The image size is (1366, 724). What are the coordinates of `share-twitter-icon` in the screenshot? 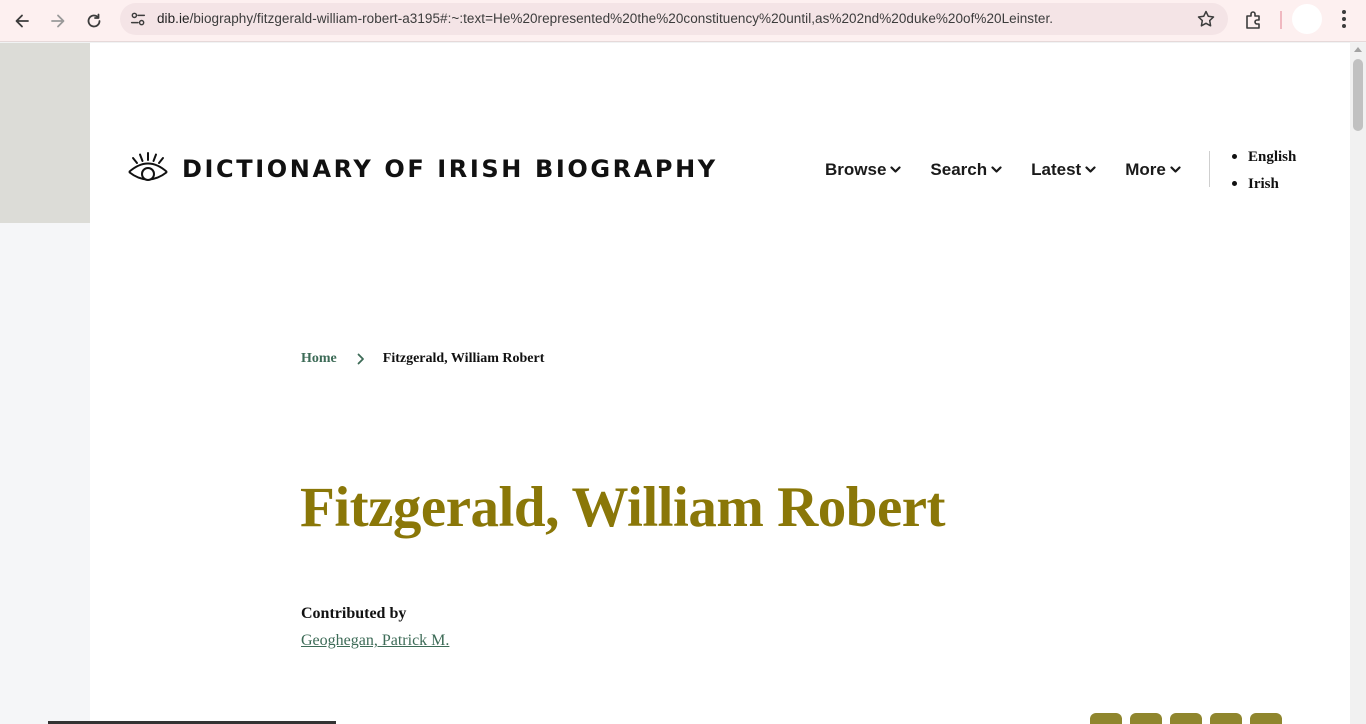 It's located at (1106, 718).